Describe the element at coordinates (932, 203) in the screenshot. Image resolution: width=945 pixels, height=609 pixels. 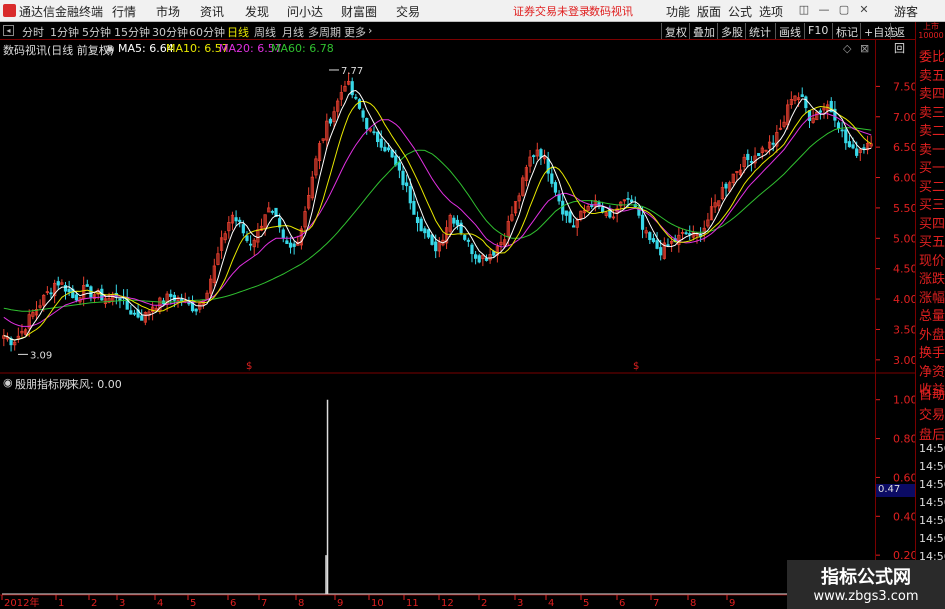
I see `sidebar-item: 买三` at that location.